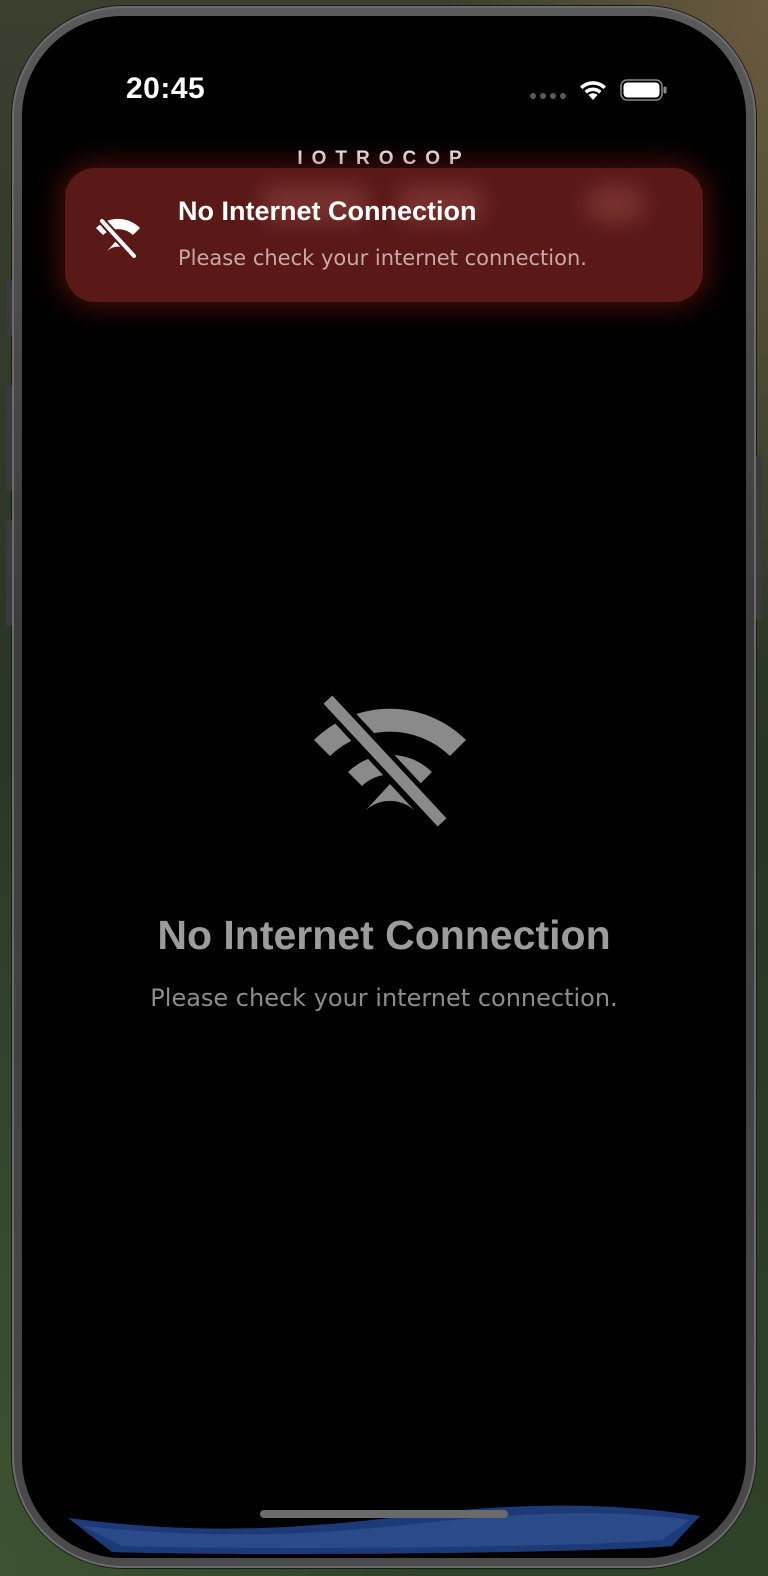 The width and height of the screenshot is (768, 1576). I want to click on status-time: 20:45, so click(166, 88).